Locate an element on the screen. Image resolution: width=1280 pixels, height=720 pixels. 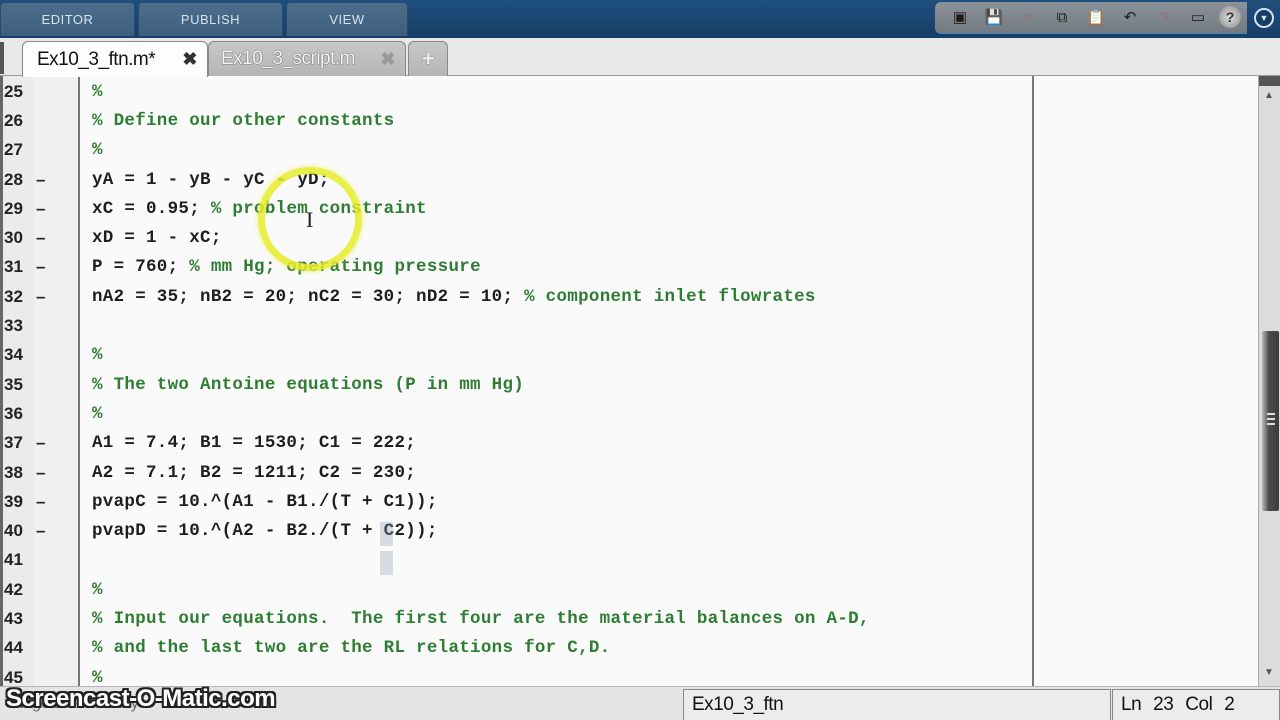
line-number: 29 is located at coordinates (13, 208).